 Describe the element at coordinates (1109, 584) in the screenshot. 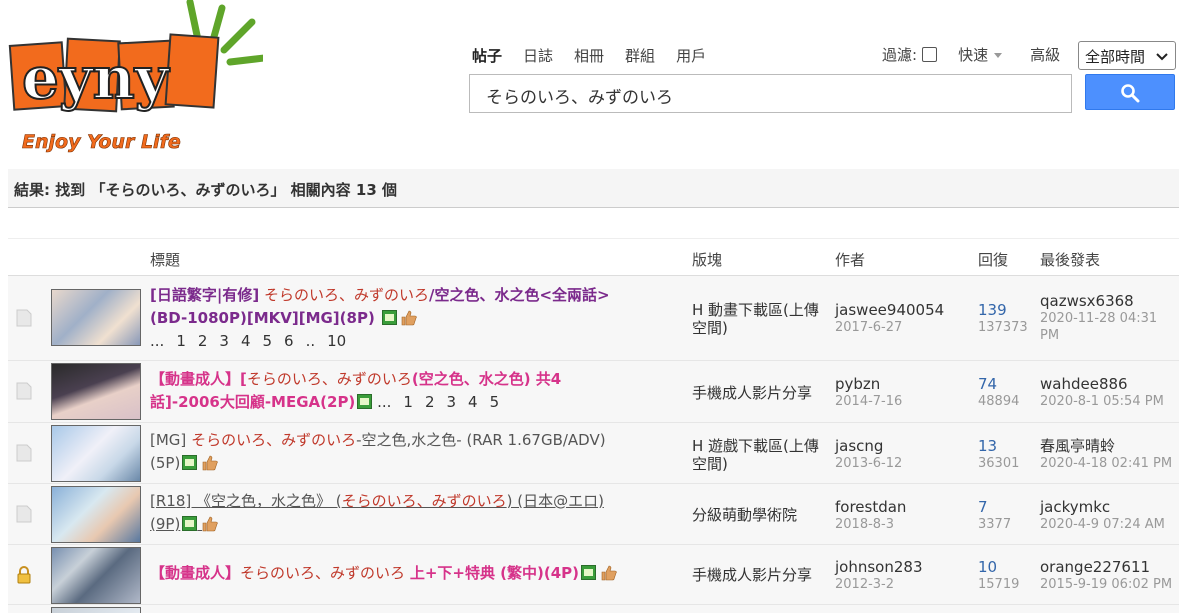

I see `last-post-date: 2015-9-19 06:02 PM` at that location.